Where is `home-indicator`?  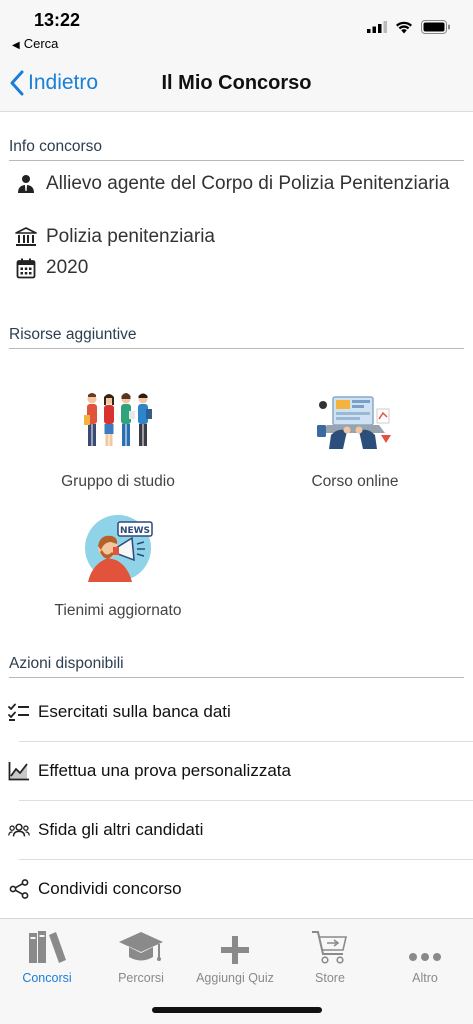 home-indicator is located at coordinates (237, 1010).